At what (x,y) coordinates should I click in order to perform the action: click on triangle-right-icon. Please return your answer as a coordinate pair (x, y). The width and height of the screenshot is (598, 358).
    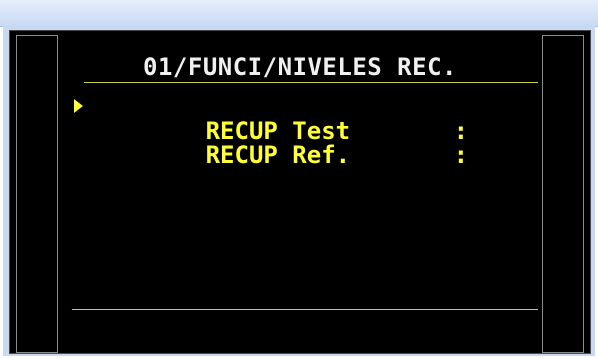
    Looking at the image, I should click on (78, 106).